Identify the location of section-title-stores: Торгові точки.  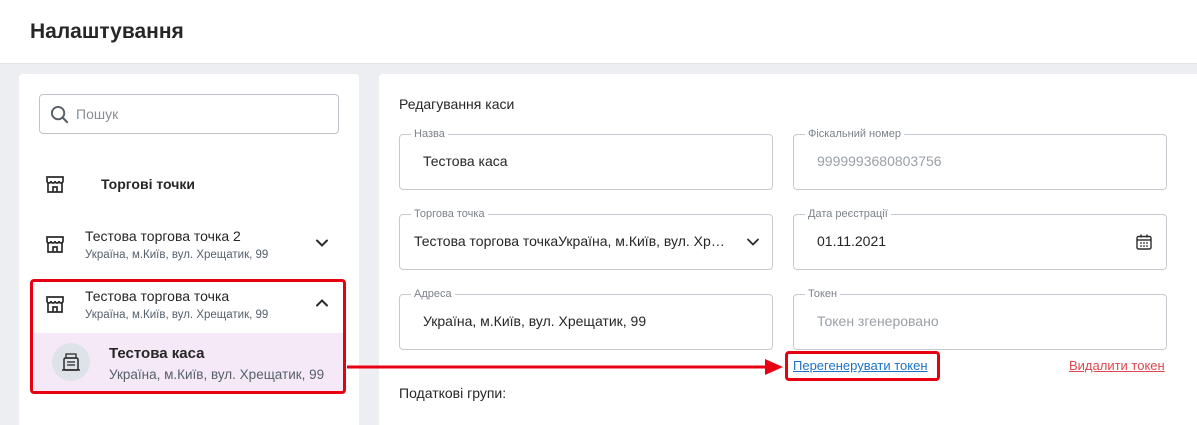
(148, 184).